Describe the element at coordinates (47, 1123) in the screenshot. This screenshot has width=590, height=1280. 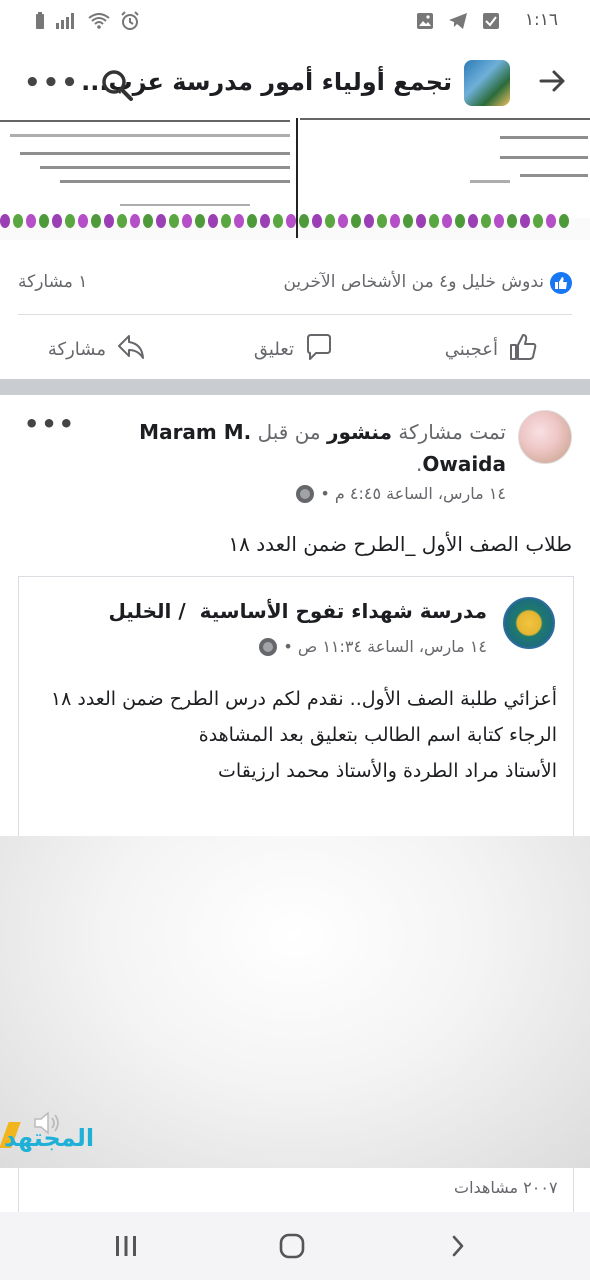
I see `speaker-icon` at that location.